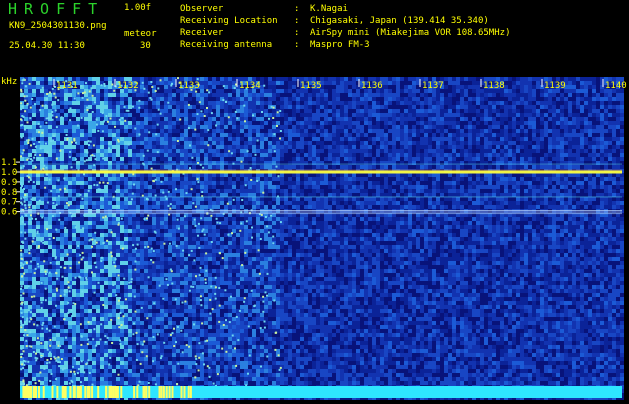  I want to click on y-unit-label: kHz, so click(9, 82).